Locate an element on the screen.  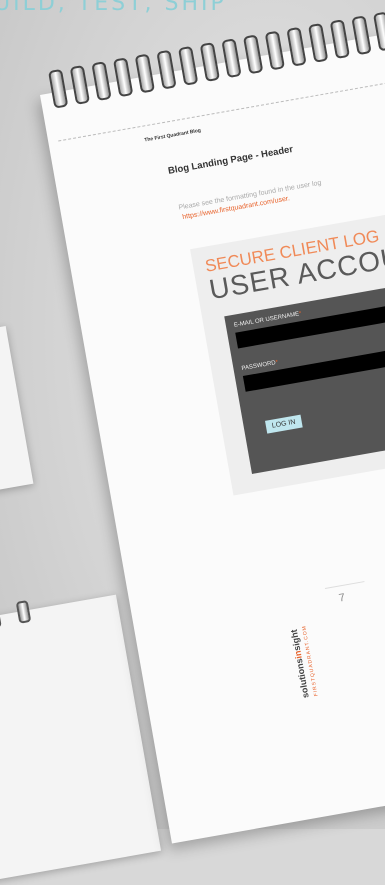
headline: UILD, TEST, SHIP is located at coordinates (113, 8).